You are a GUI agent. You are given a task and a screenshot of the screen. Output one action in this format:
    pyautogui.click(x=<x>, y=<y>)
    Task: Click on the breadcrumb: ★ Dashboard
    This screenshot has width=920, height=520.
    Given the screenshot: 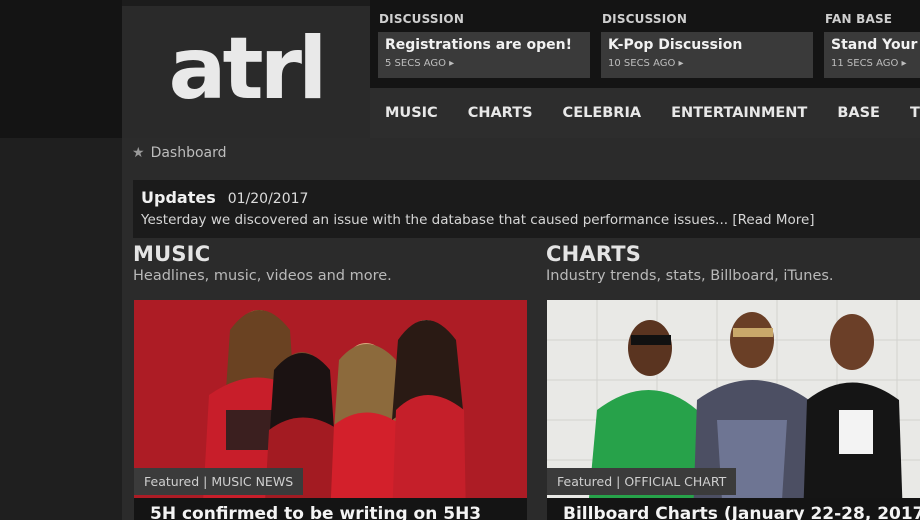 What is the action you would take?
    pyautogui.click(x=179, y=153)
    